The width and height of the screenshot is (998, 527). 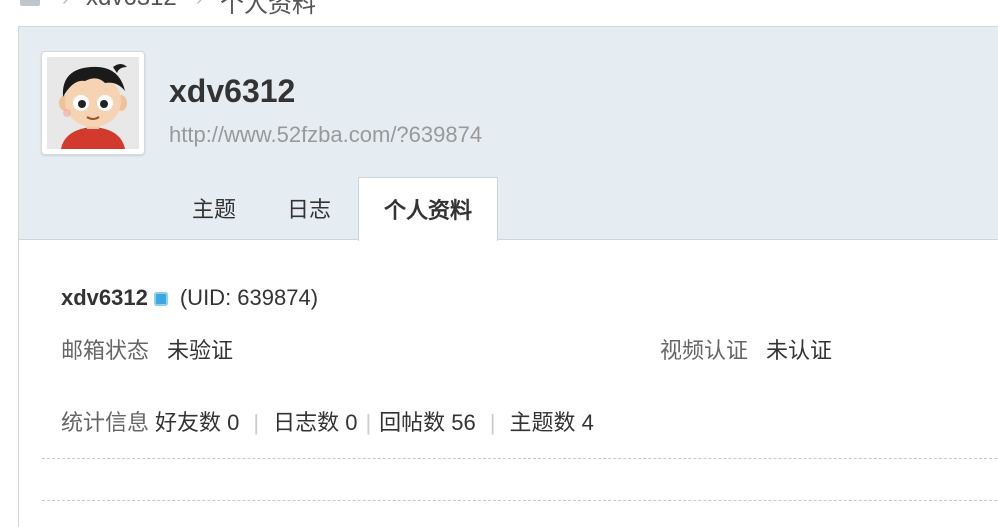 I want to click on stat-blogs-link: 日志数 0, so click(x=315, y=422).